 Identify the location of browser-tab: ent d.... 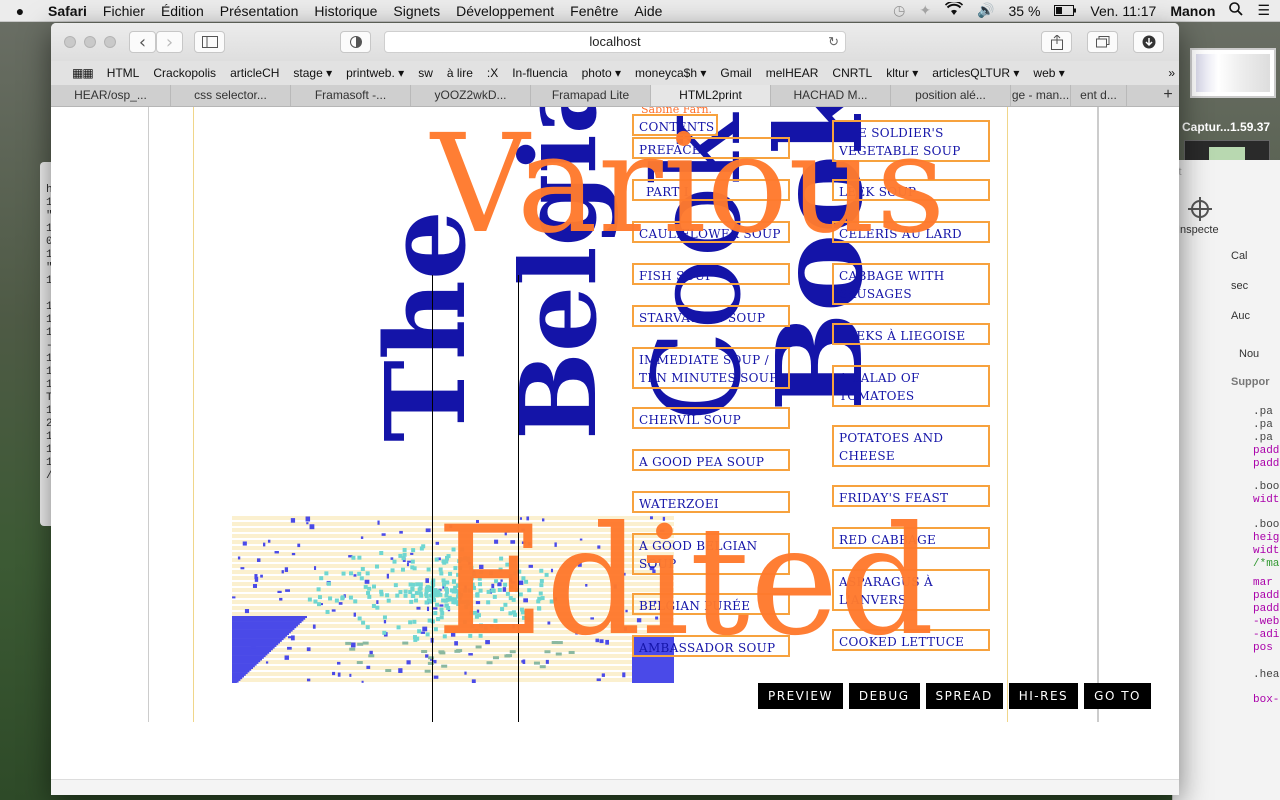
(1099, 95).